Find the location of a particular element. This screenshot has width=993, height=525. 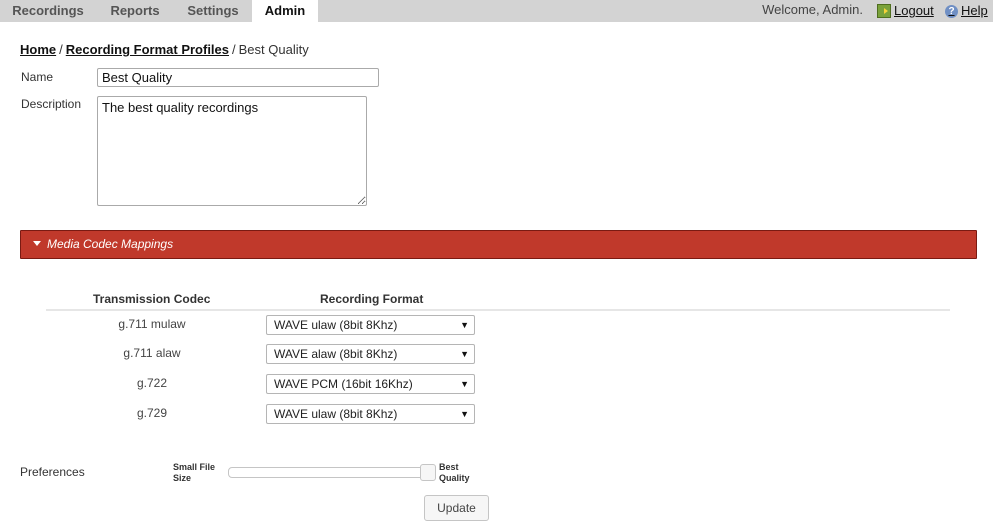

quality-slider-track is located at coordinates (328, 472).